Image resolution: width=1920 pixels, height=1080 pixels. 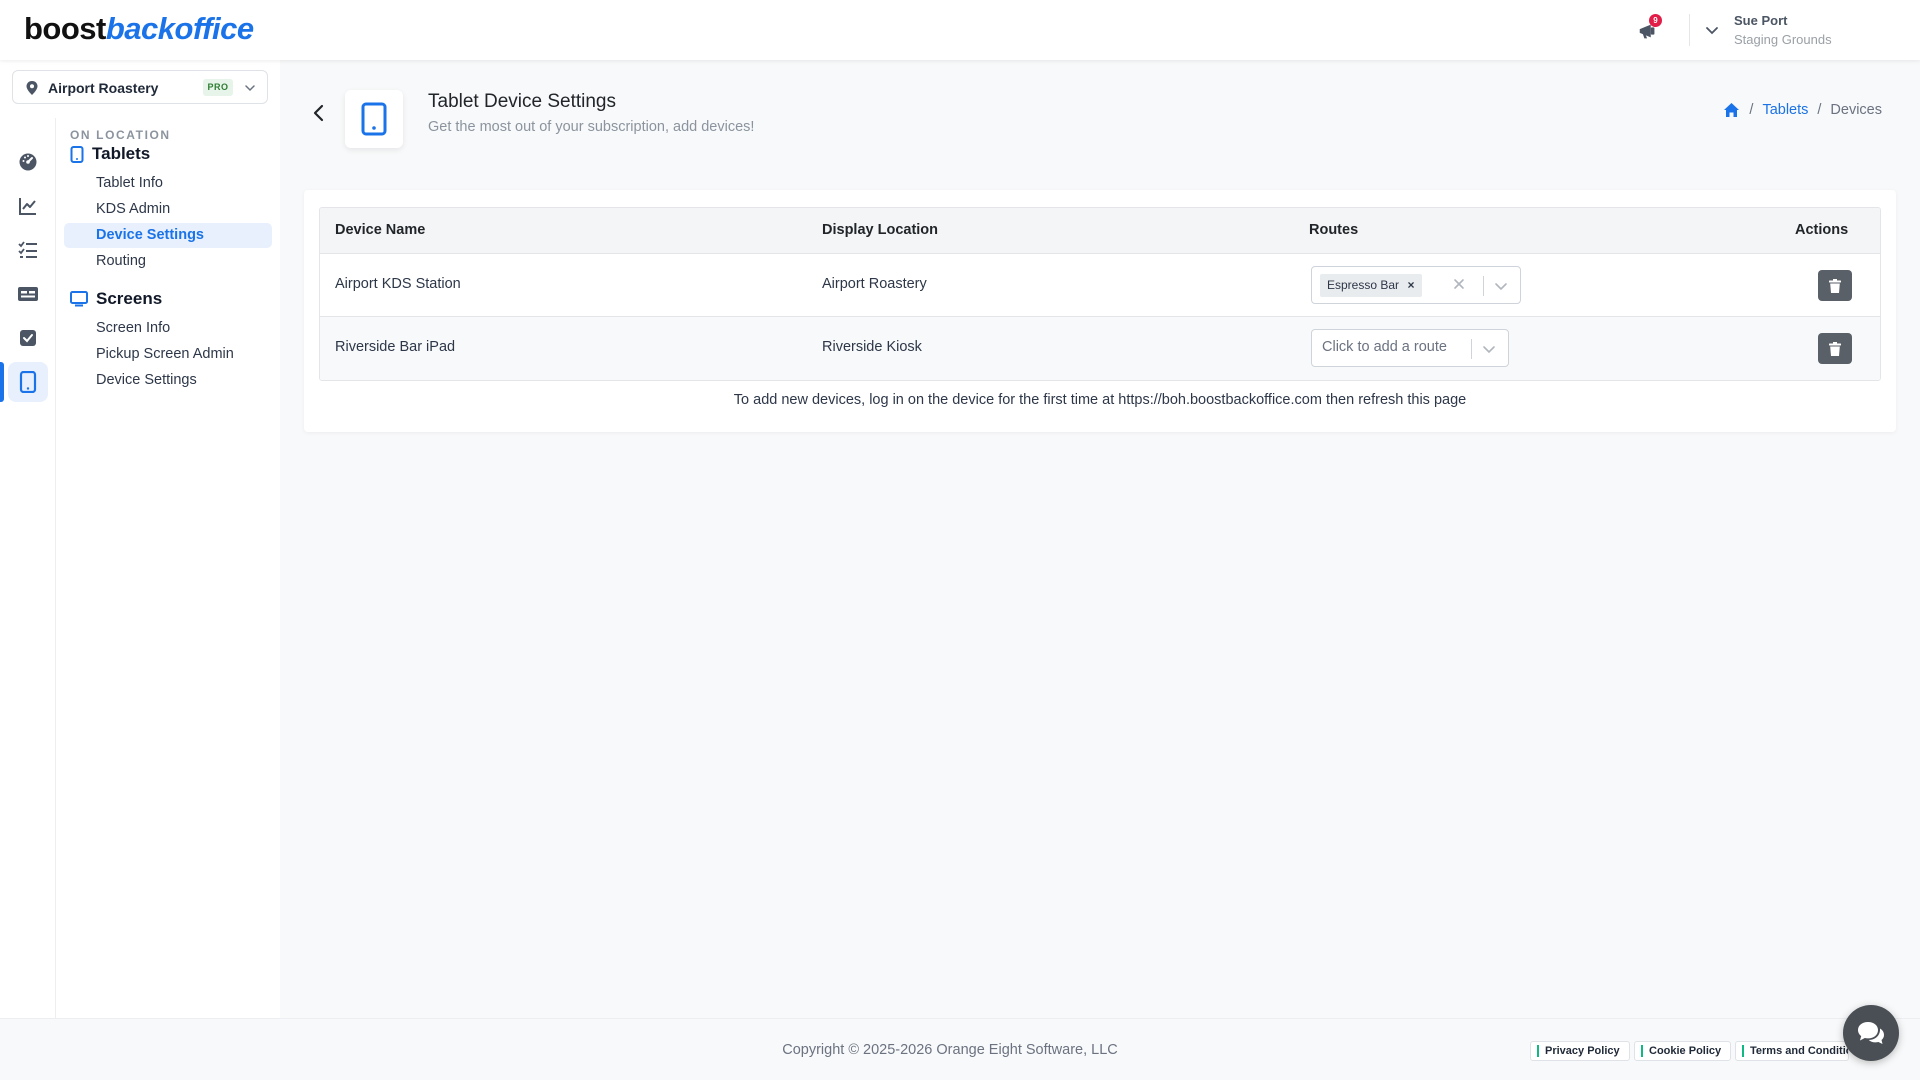 I want to click on card-icon, so click(x=28, y=294).